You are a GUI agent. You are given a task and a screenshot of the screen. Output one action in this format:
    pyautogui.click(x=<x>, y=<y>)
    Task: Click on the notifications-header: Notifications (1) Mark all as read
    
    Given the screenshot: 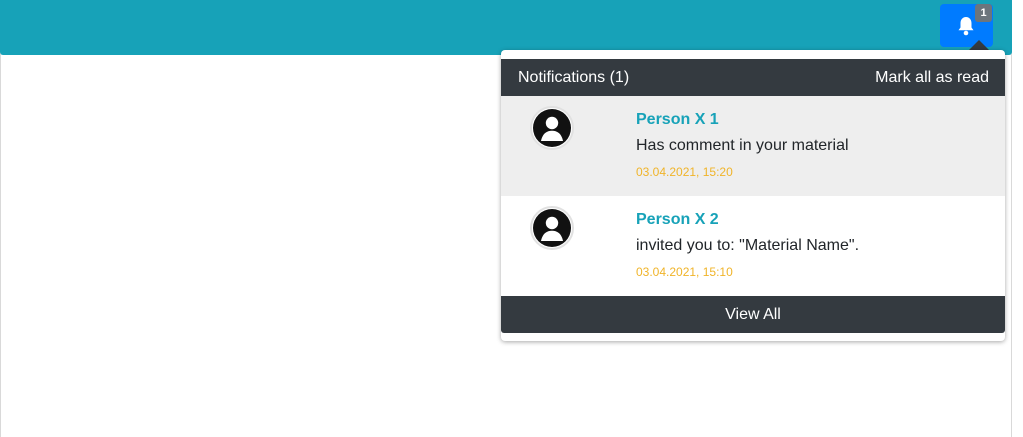 What is the action you would take?
    pyautogui.click(x=753, y=77)
    